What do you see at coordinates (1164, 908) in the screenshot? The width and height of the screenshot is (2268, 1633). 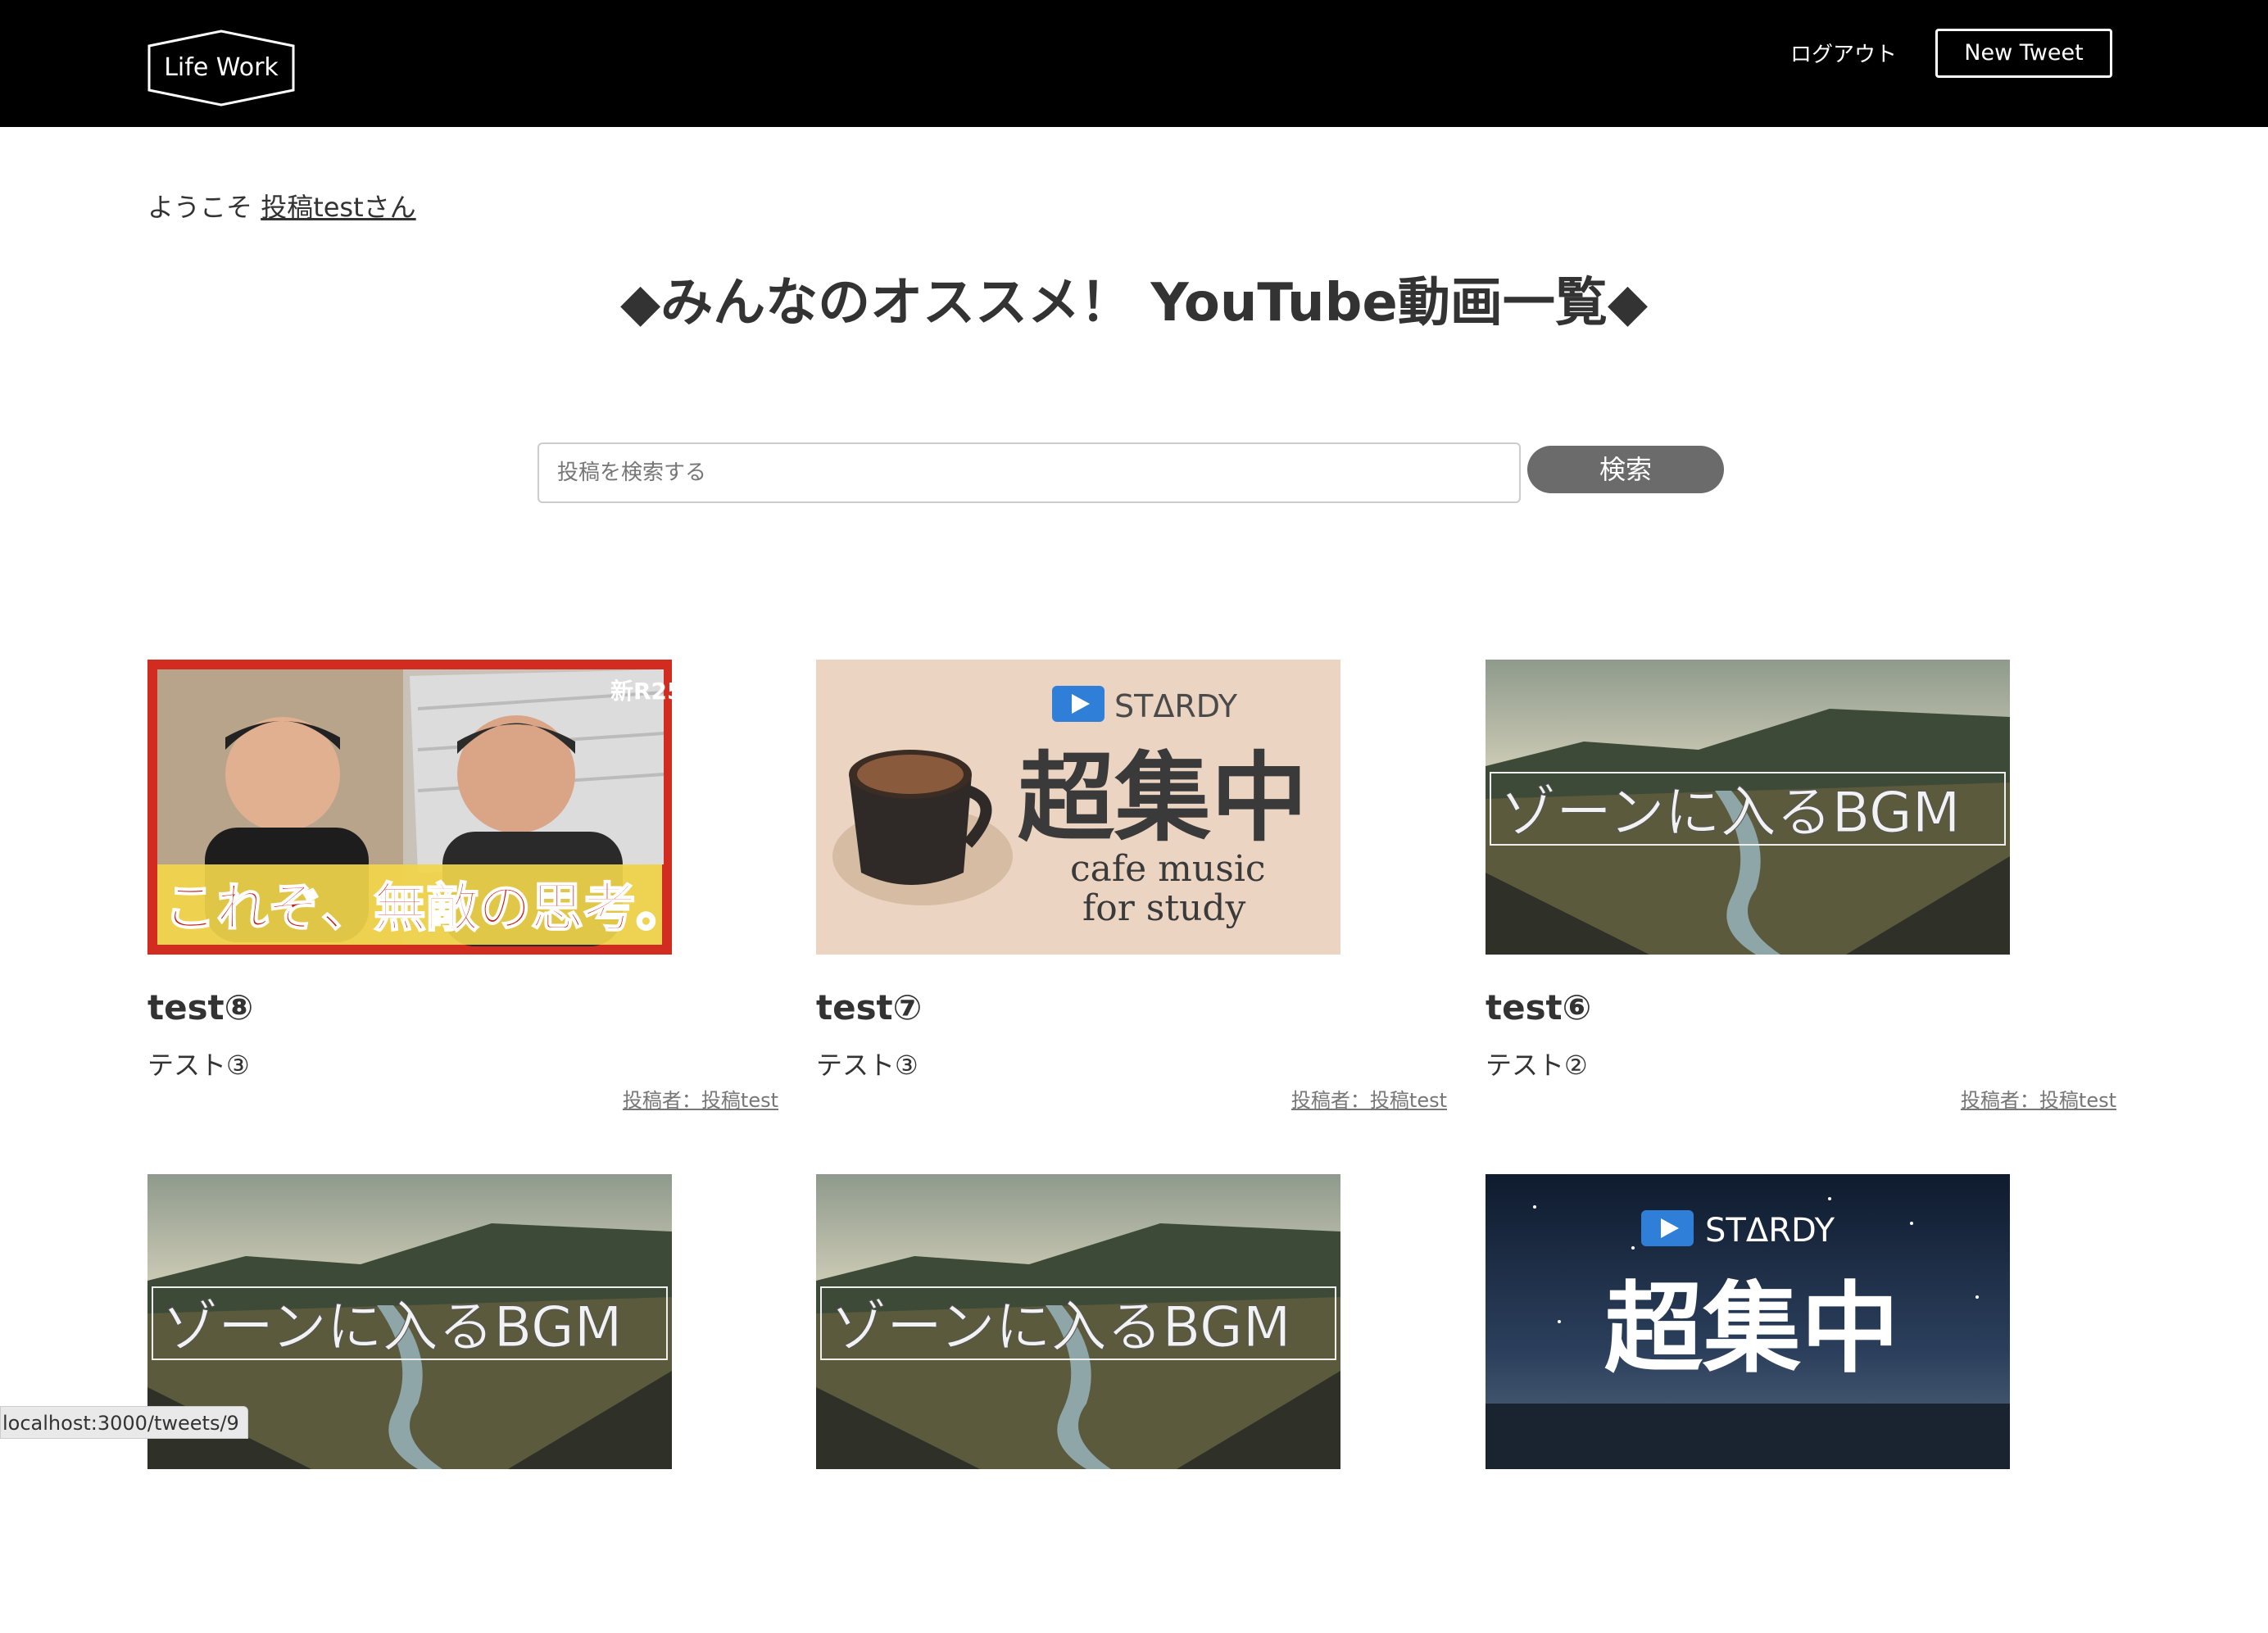 I see `thumbnail-sub2: for study` at bounding box center [1164, 908].